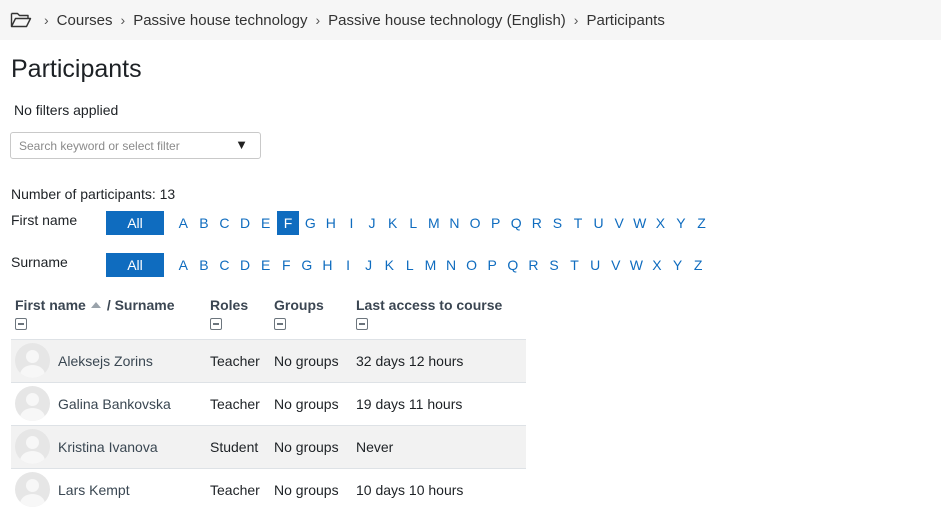 This screenshot has width=941, height=511. Describe the element at coordinates (615, 265) in the screenshot. I see `surname-letter-v: V` at that location.